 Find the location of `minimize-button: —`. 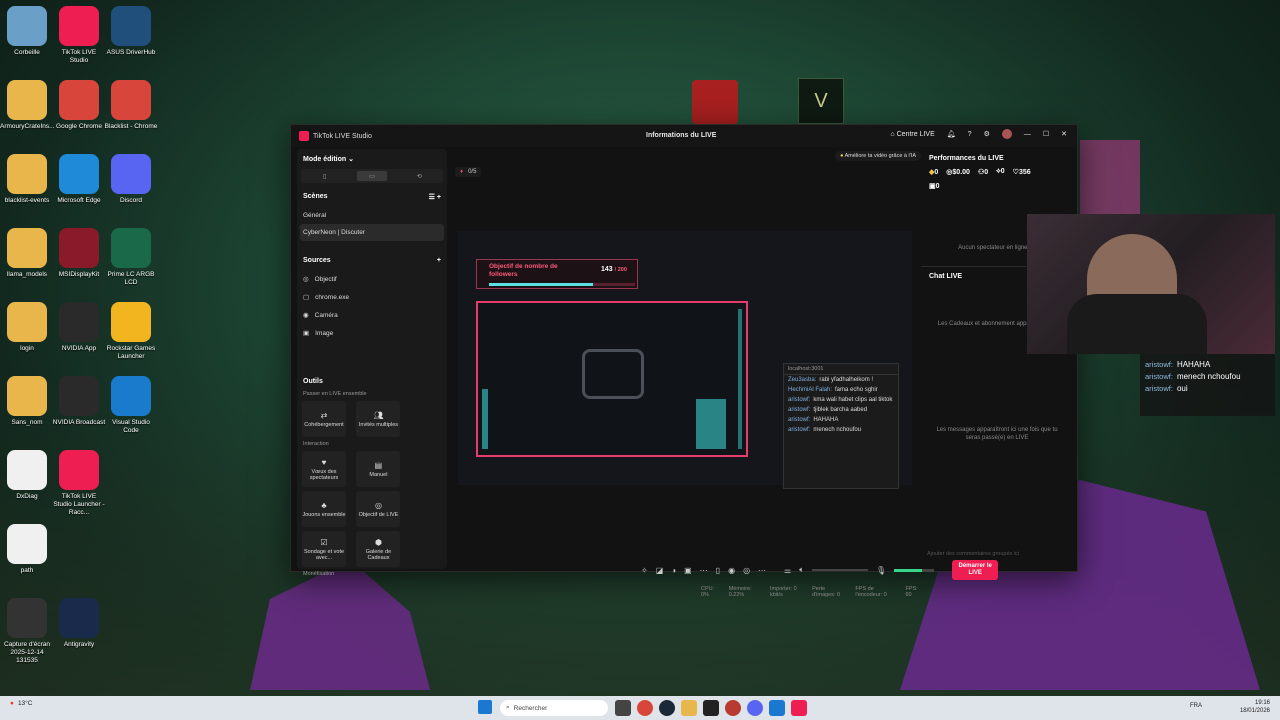

minimize-button: — is located at coordinates (1027, 134).